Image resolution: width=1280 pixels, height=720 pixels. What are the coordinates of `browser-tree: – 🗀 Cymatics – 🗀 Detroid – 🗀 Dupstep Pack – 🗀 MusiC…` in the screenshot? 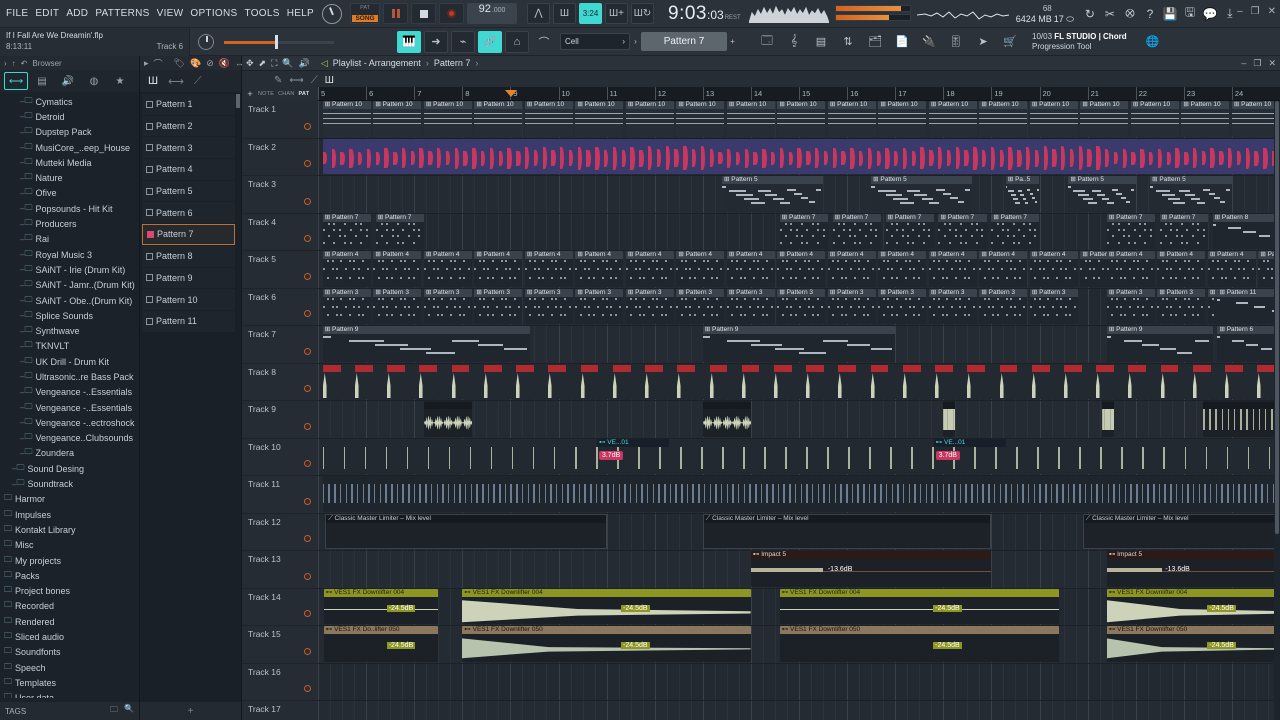 It's located at (69, 395).